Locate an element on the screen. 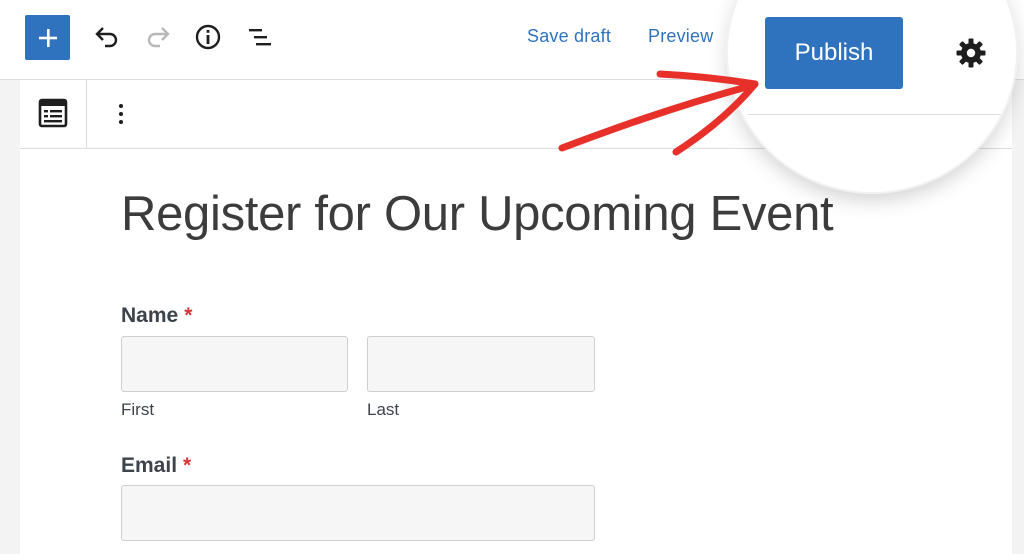 This screenshot has width=1024, height=554. gear-icon is located at coordinates (971, 53).